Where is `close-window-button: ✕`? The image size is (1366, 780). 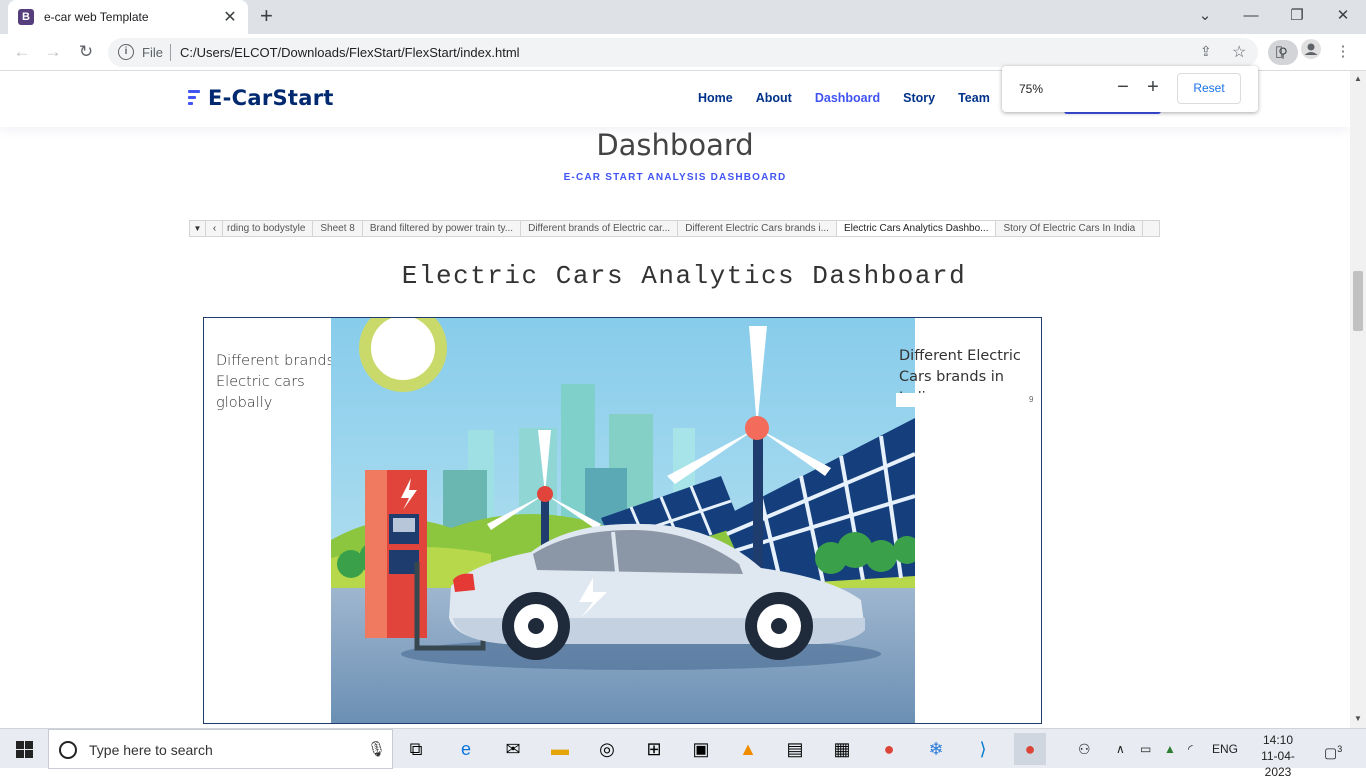 close-window-button: ✕ is located at coordinates (1343, 16).